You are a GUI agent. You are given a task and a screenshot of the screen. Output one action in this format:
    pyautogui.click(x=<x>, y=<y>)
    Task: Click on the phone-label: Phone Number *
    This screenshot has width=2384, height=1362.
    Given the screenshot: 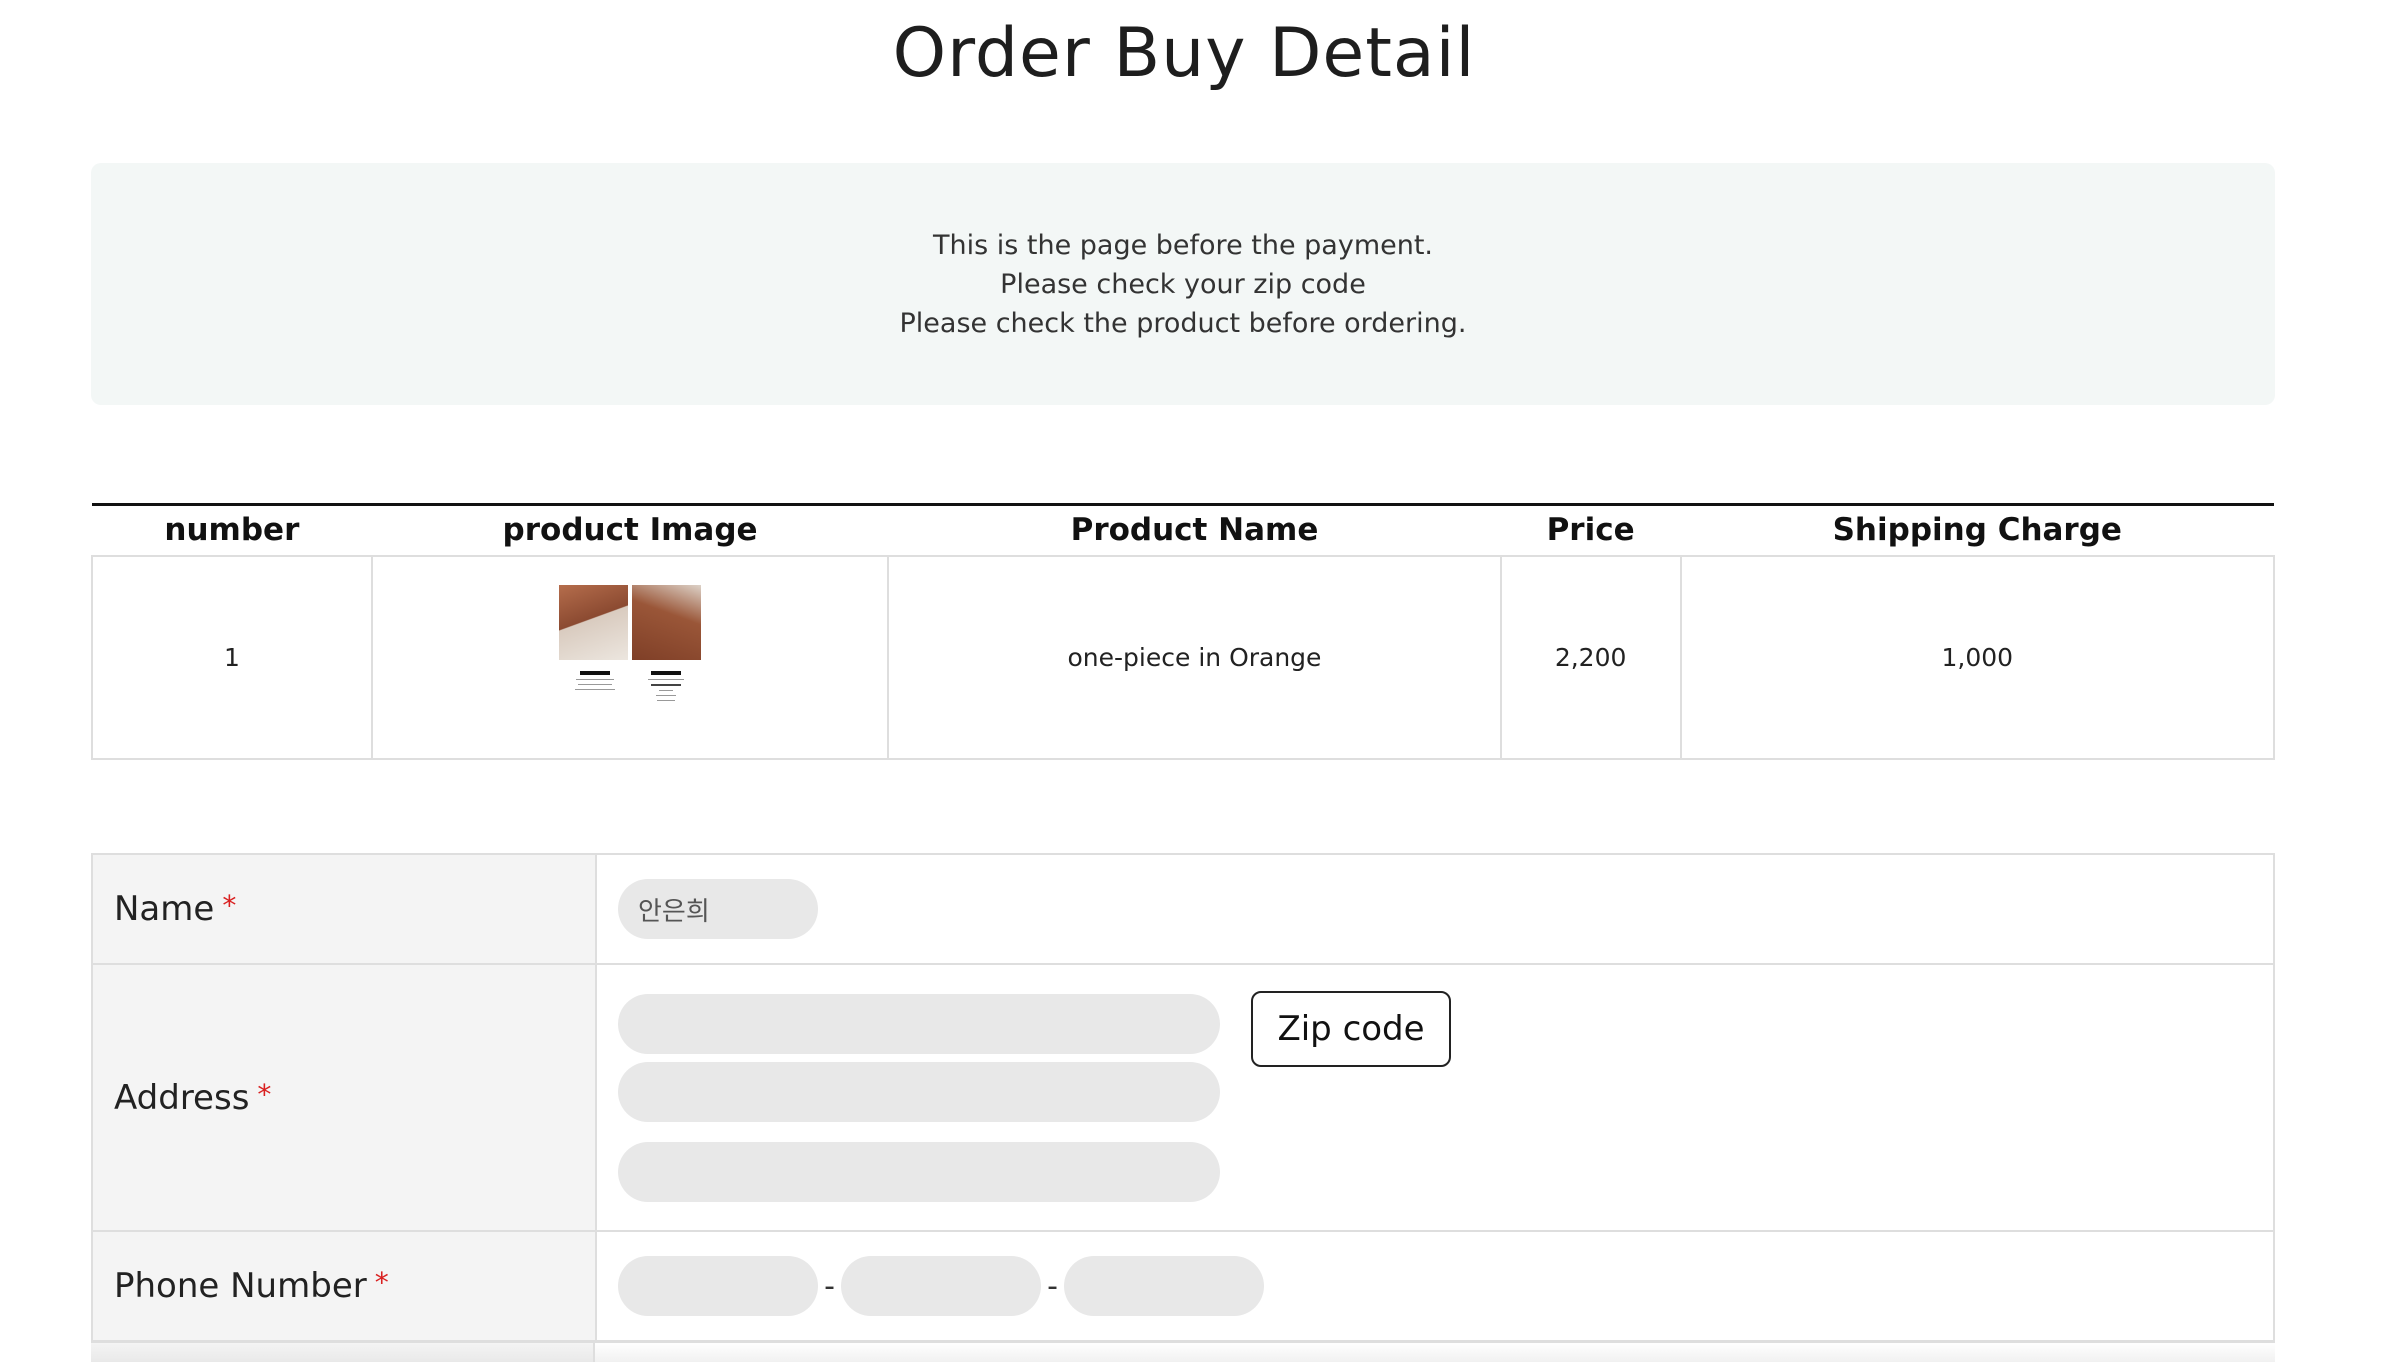 What is the action you would take?
    pyautogui.click(x=344, y=1286)
    